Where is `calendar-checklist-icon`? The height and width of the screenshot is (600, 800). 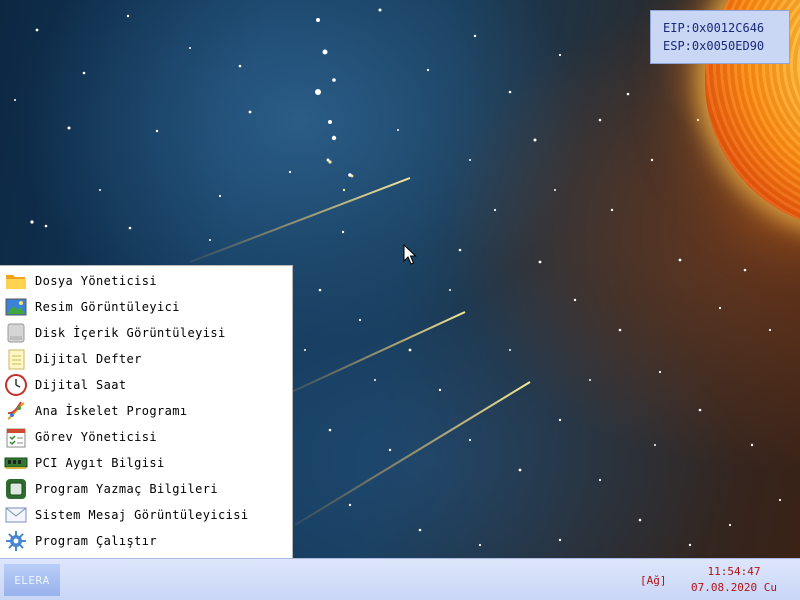
calendar-checklist-icon is located at coordinates (16, 437).